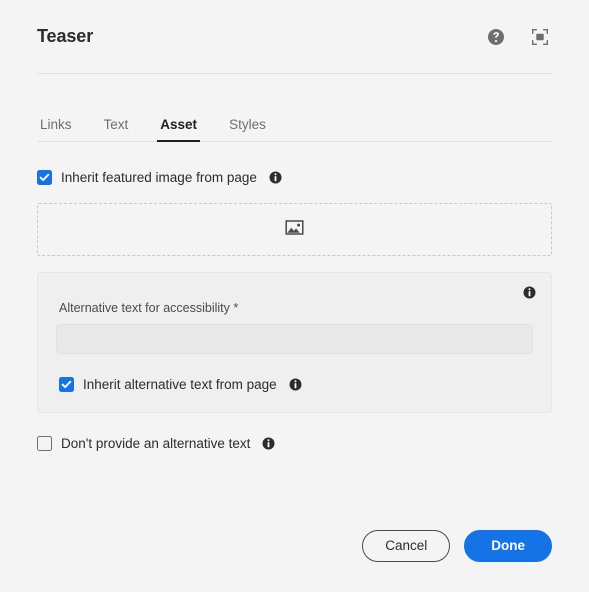 The image size is (589, 592). What do you see at coordinates (149, 308) in the screenshot?
I see `alt-text-label: Alternative text for accessibility *` at bounding box center [149, 308].